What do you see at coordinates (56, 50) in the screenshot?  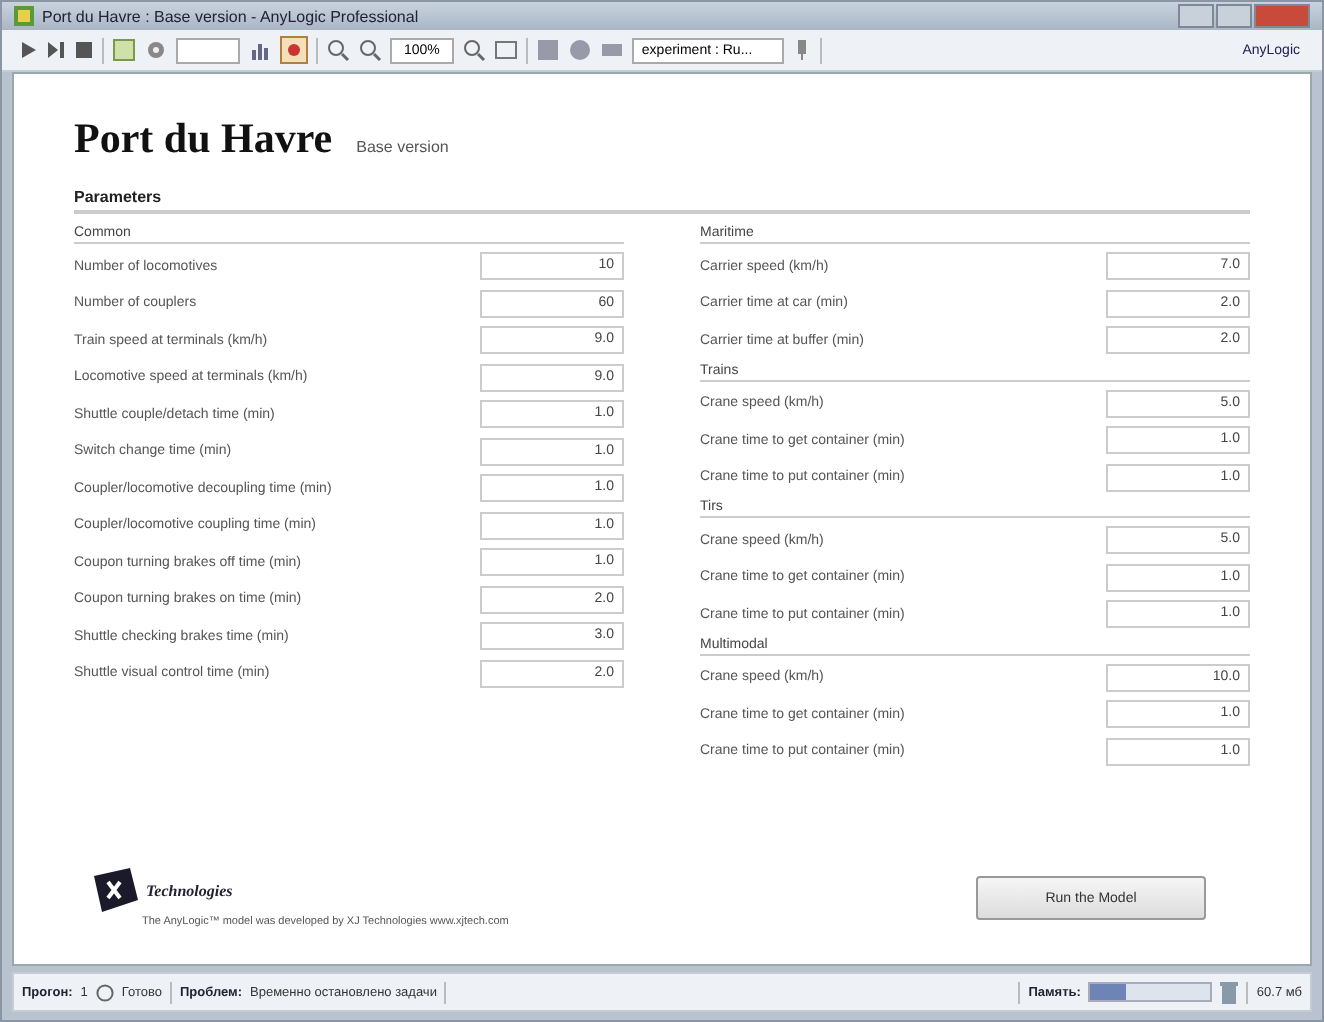 I see `step-icon` at bounding box center [56, 50].